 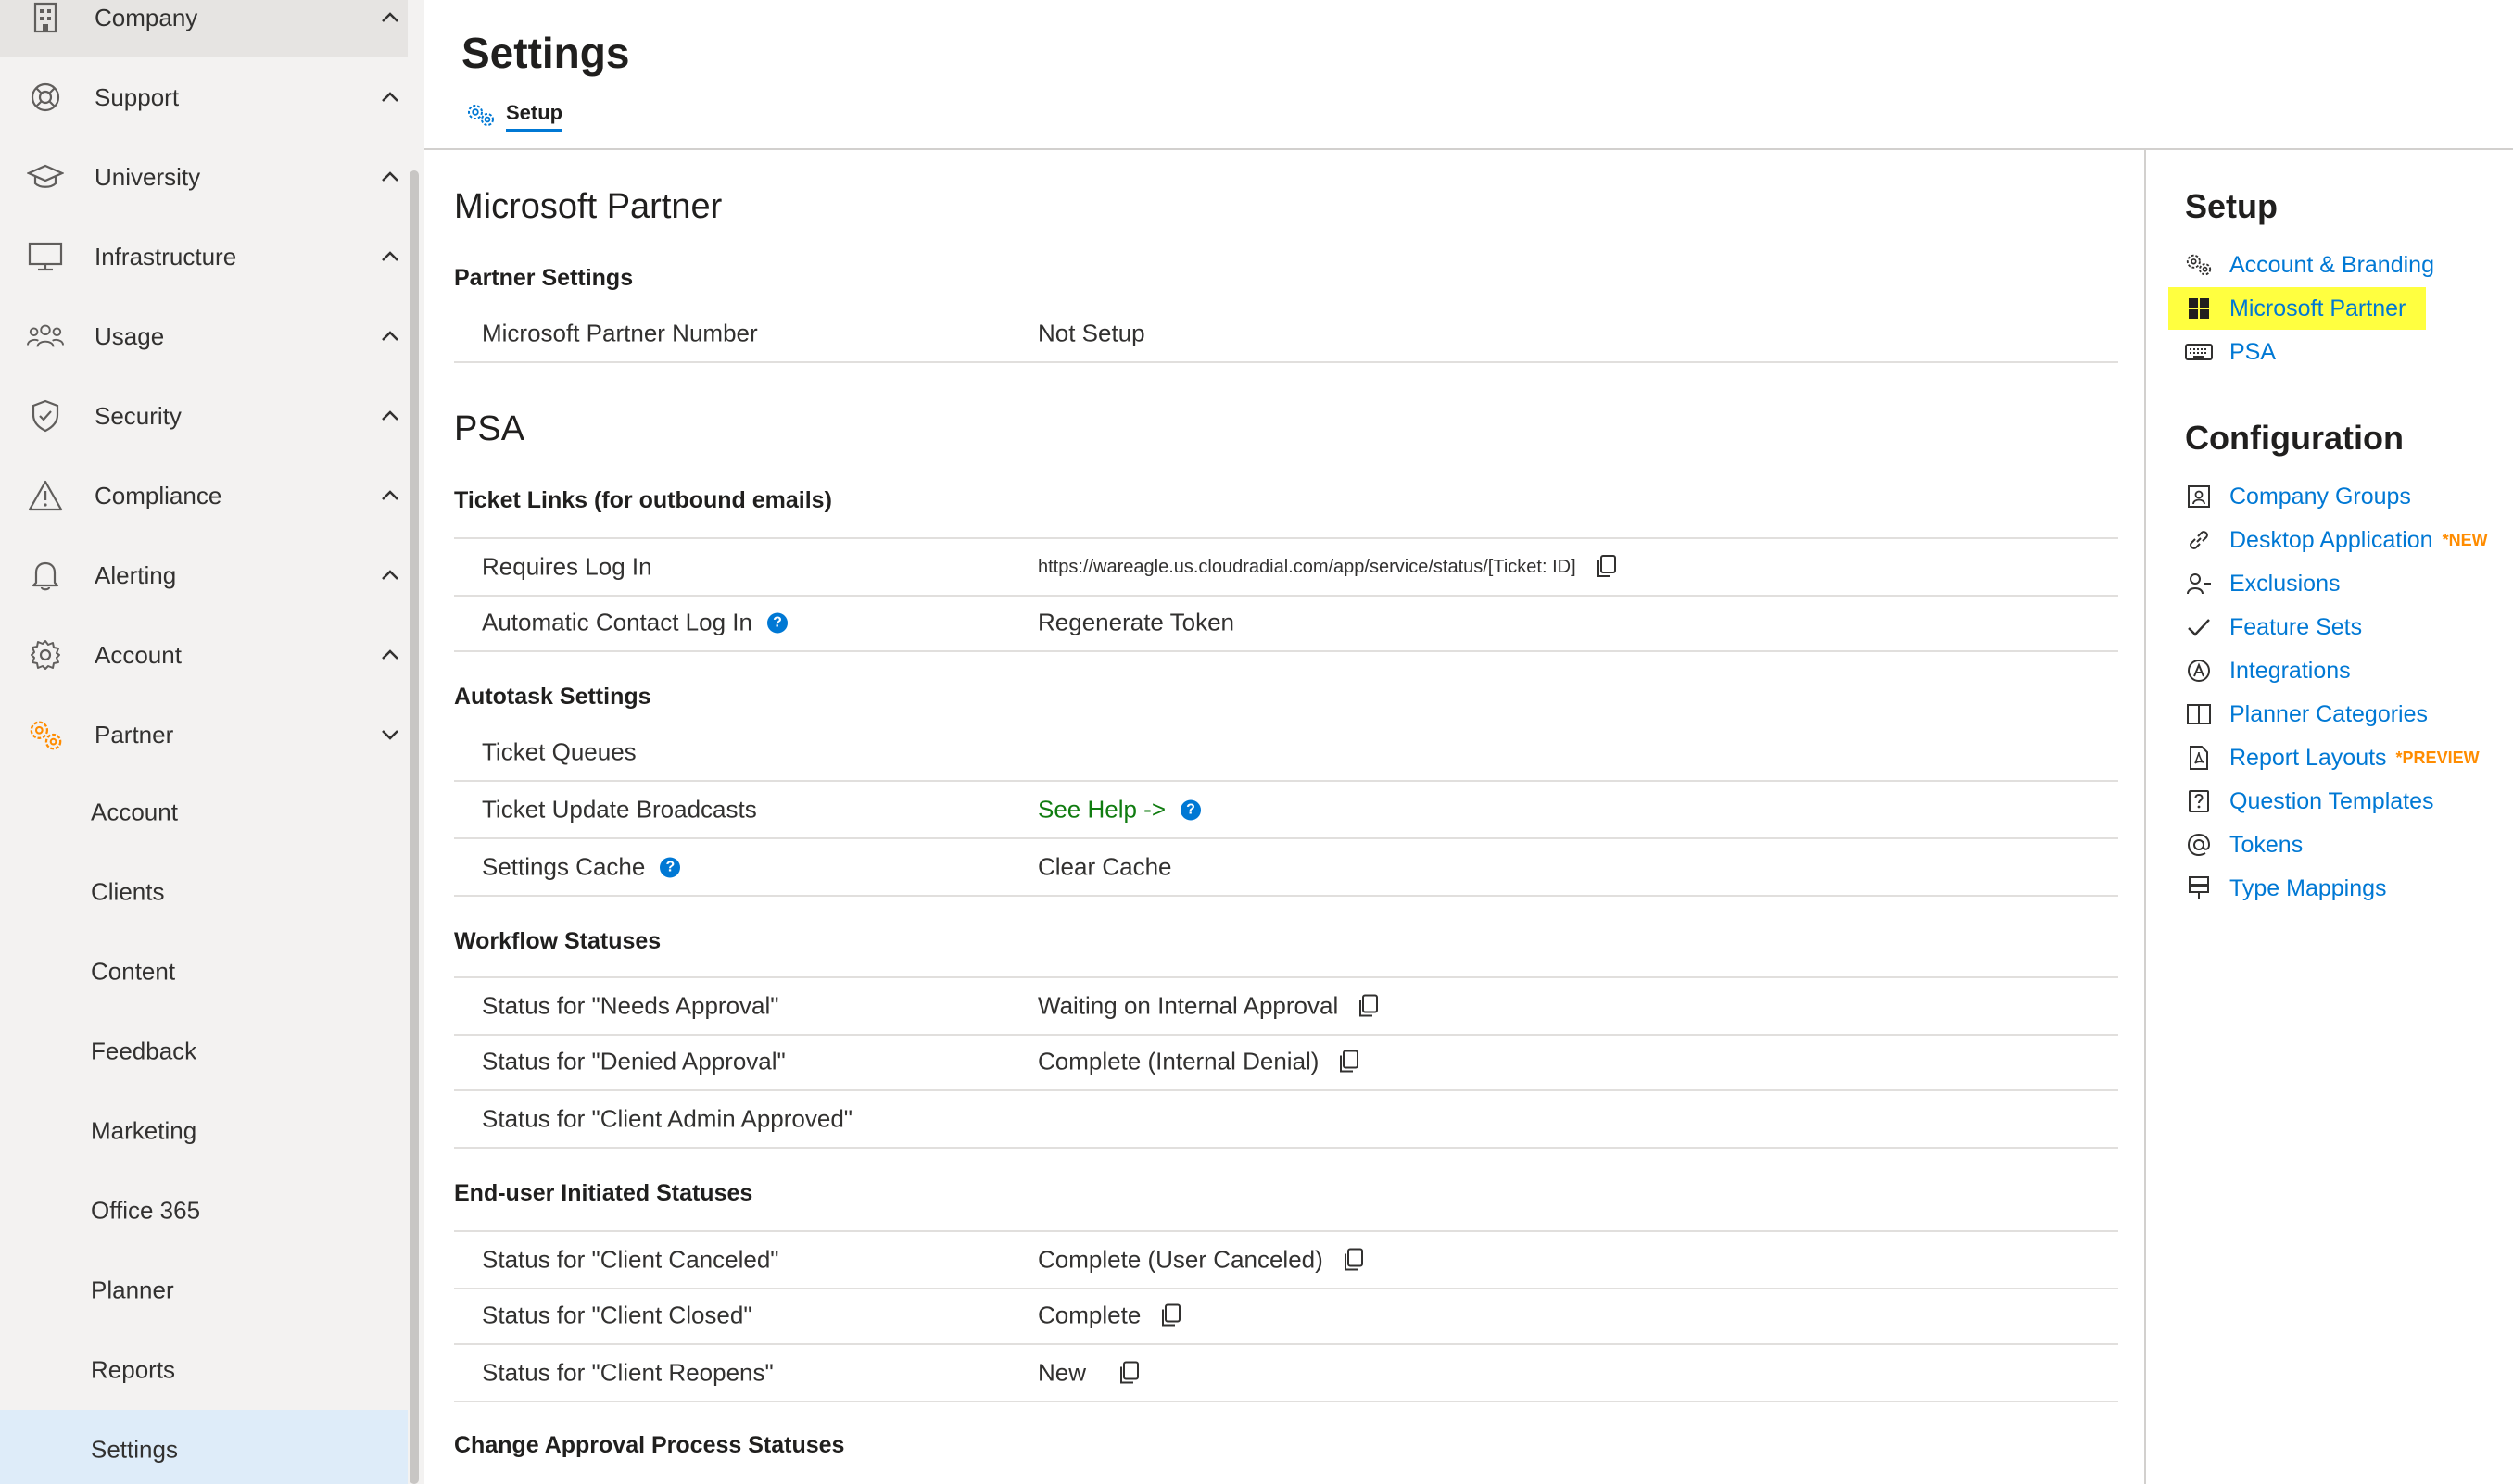 I want to click on row-value: Complete (User Canceled), so click(x=1180, y=1259).